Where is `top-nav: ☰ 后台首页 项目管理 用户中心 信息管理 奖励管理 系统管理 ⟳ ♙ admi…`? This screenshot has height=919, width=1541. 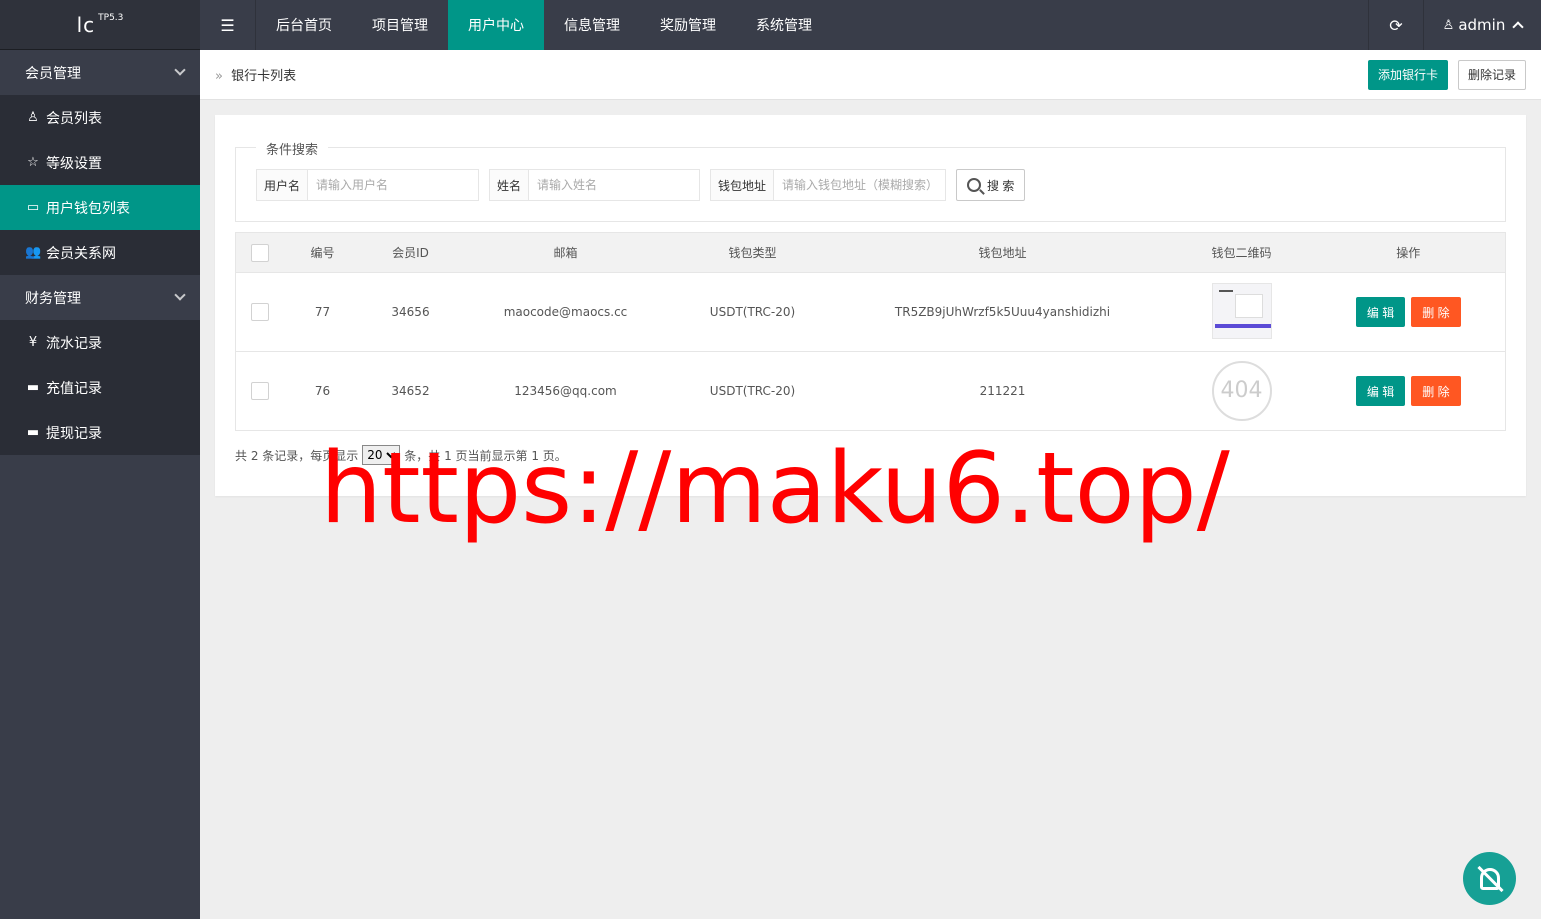
top-nav: ☰ 后台首页 项目管理 用户中心 信息管理 奖励管理 系统管理 ⟳ ♙ admi… is located at coordinates (870, 25).